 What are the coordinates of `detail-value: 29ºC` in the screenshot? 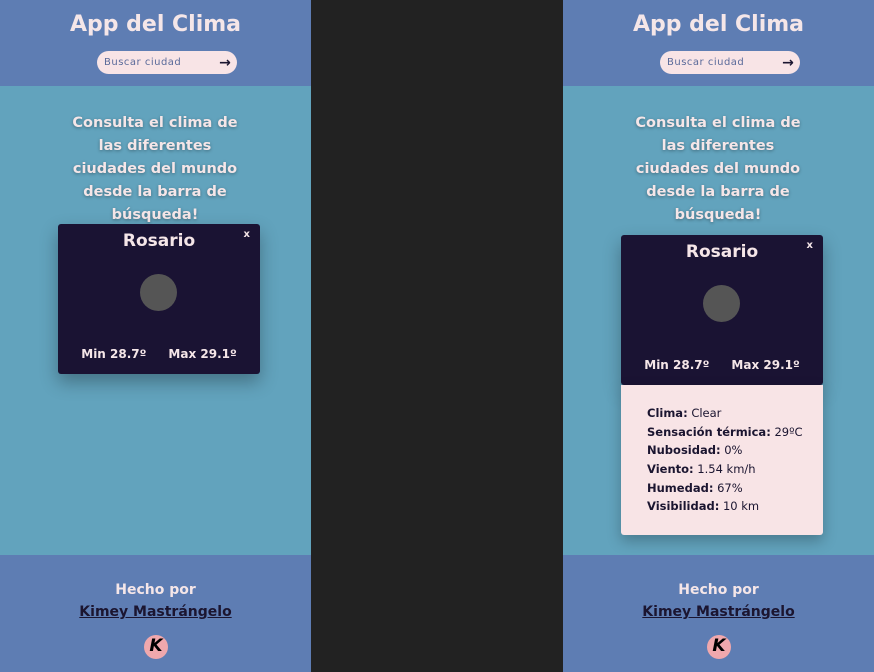 It's located at (788, 431).